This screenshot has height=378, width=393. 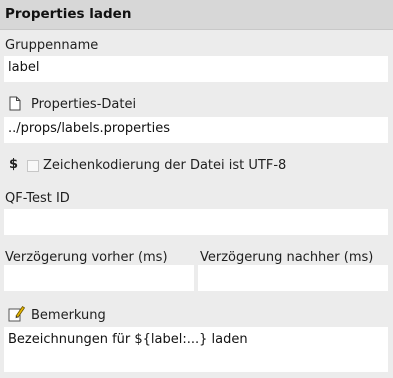 I want to click on delay-after-field, so click(x=293, y=278).